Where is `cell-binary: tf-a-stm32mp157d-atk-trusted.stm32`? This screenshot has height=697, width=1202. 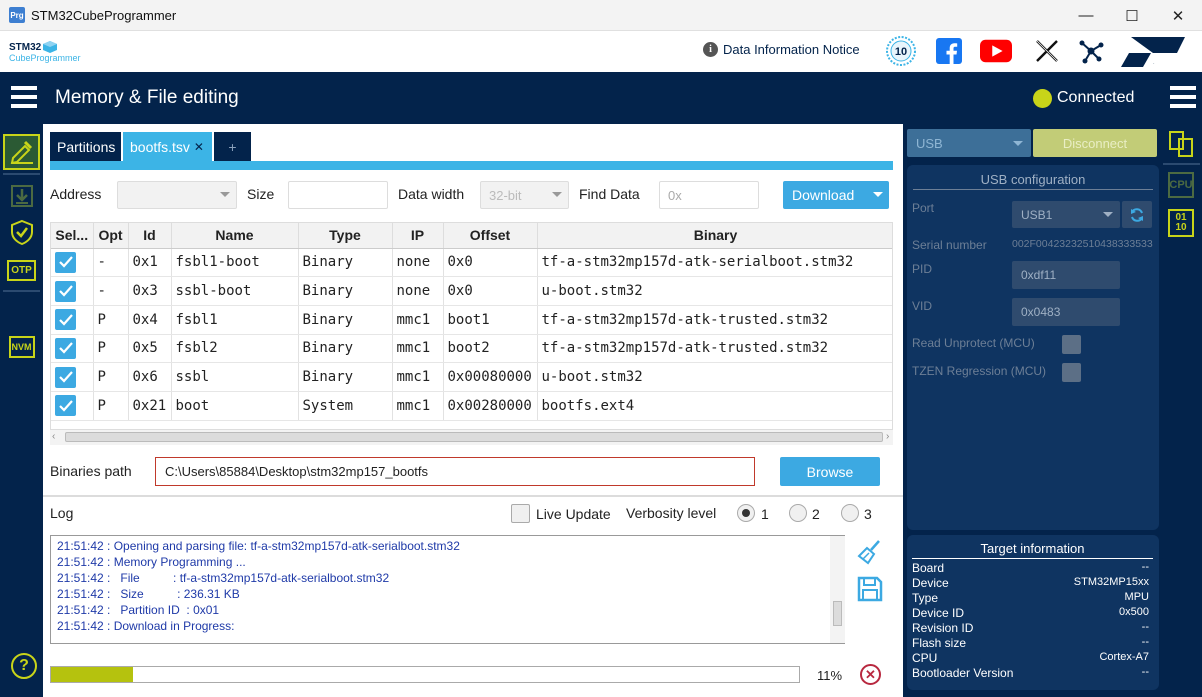
cell-binary: tf-a-stm32mp157d-atk-trusted.stm32 is located at coordinates (714, 320).